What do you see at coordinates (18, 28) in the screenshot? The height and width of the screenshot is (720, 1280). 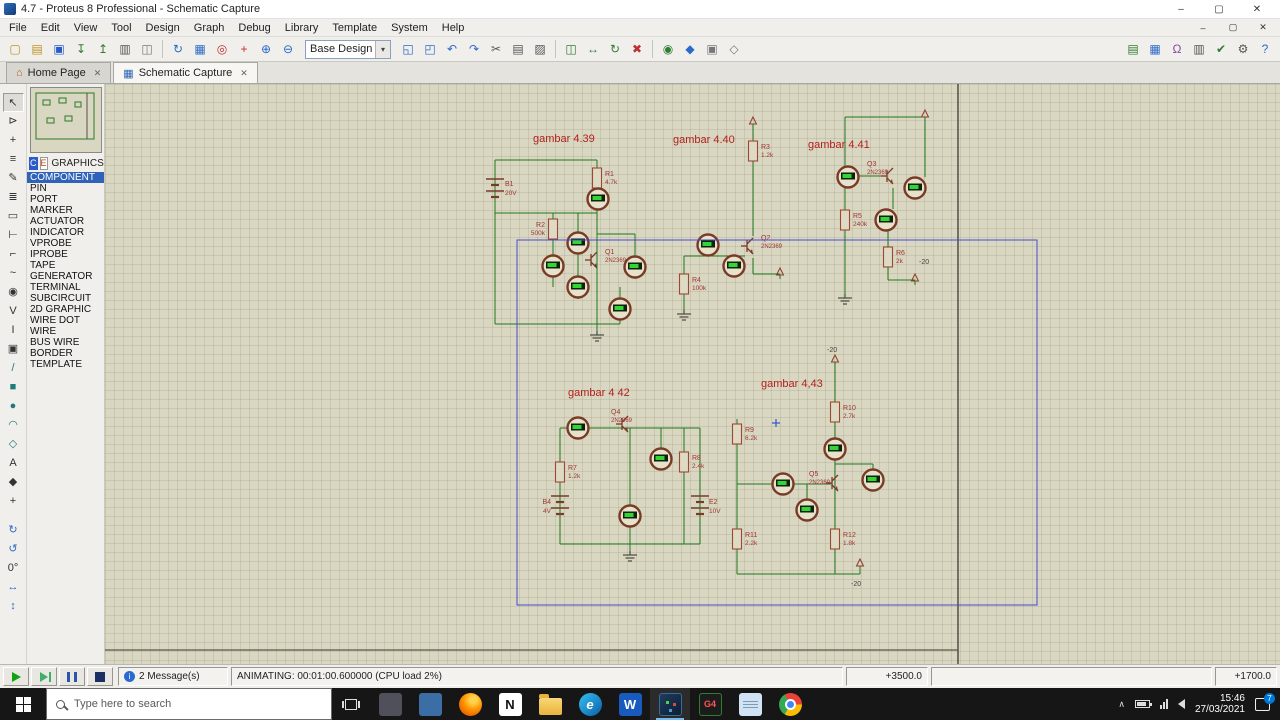 I see `menu-file: File` at bounding box center [18, 28].